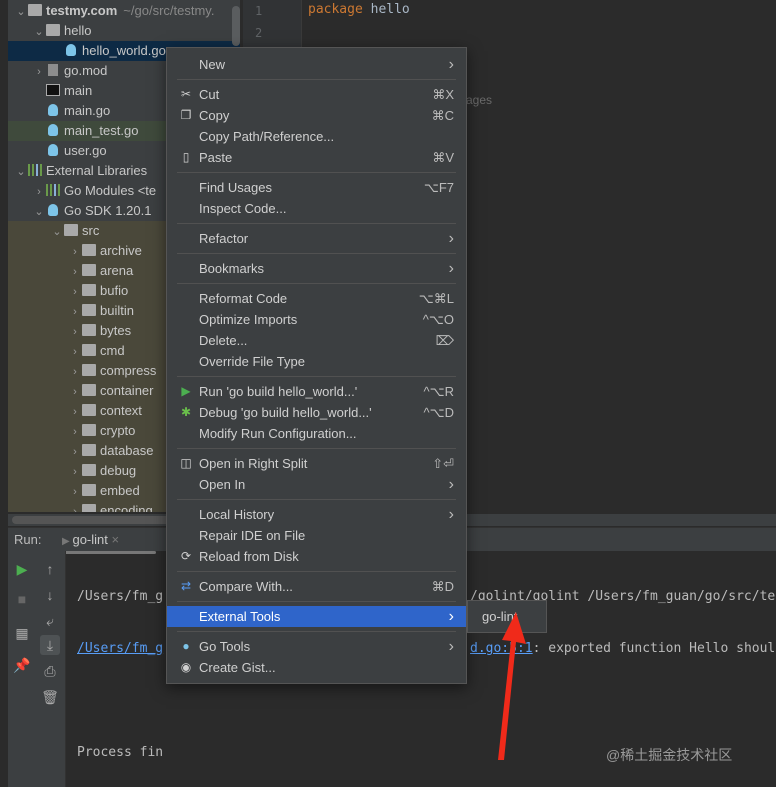 The width and height of the screenshot is (776, 787). Describe the element at coordinates (71, 50) in the screenshot. I see `gopher-icon` at that location.